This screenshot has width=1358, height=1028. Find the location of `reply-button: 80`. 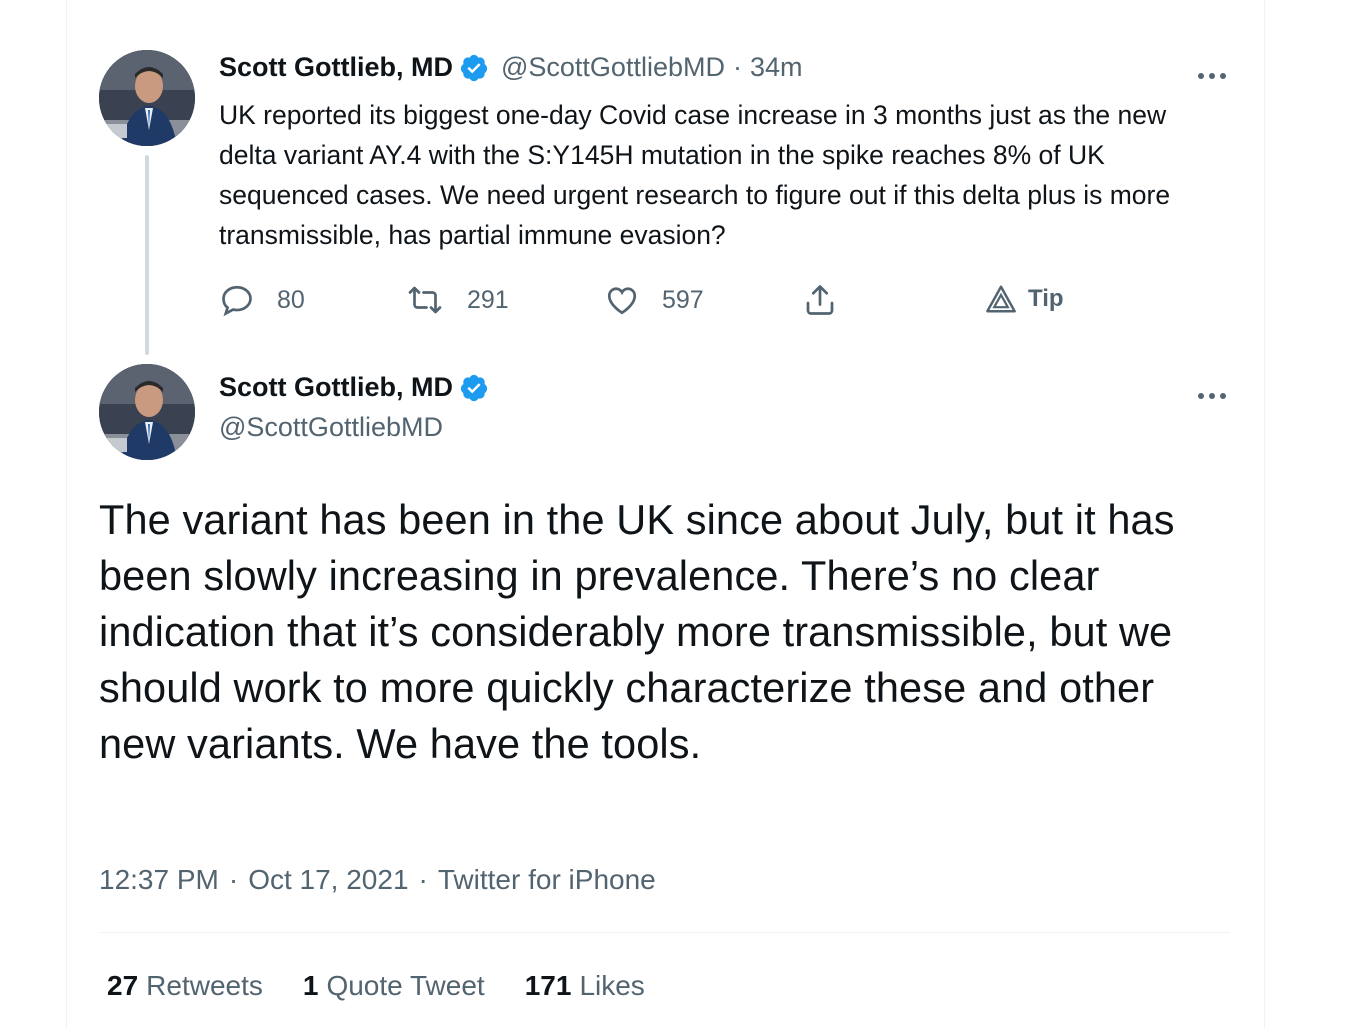

reply-button: 80 is located at coordinates (262, 300).